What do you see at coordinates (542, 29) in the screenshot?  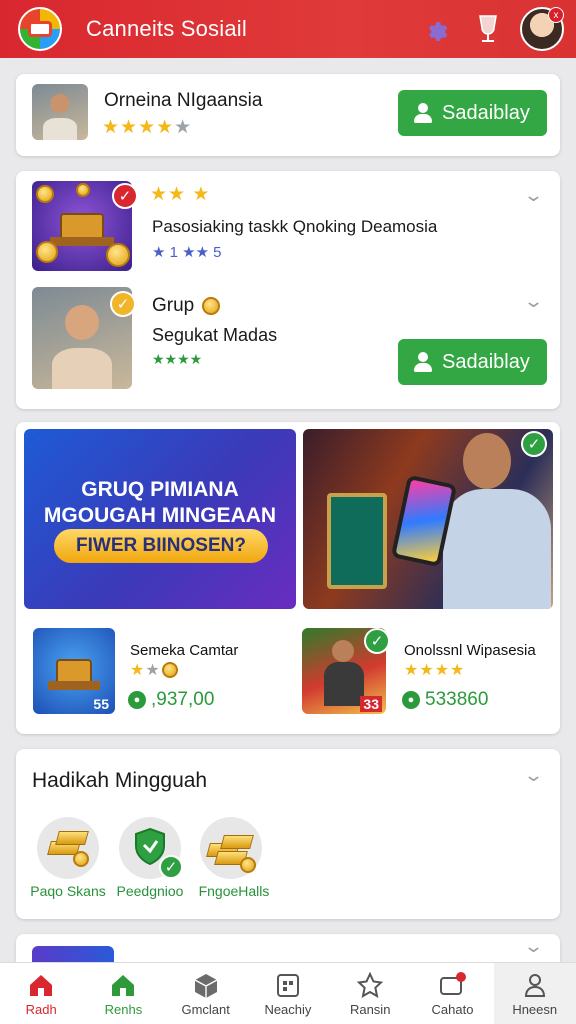 I see `profile-avatar: x` at bounding box center [542, 29].